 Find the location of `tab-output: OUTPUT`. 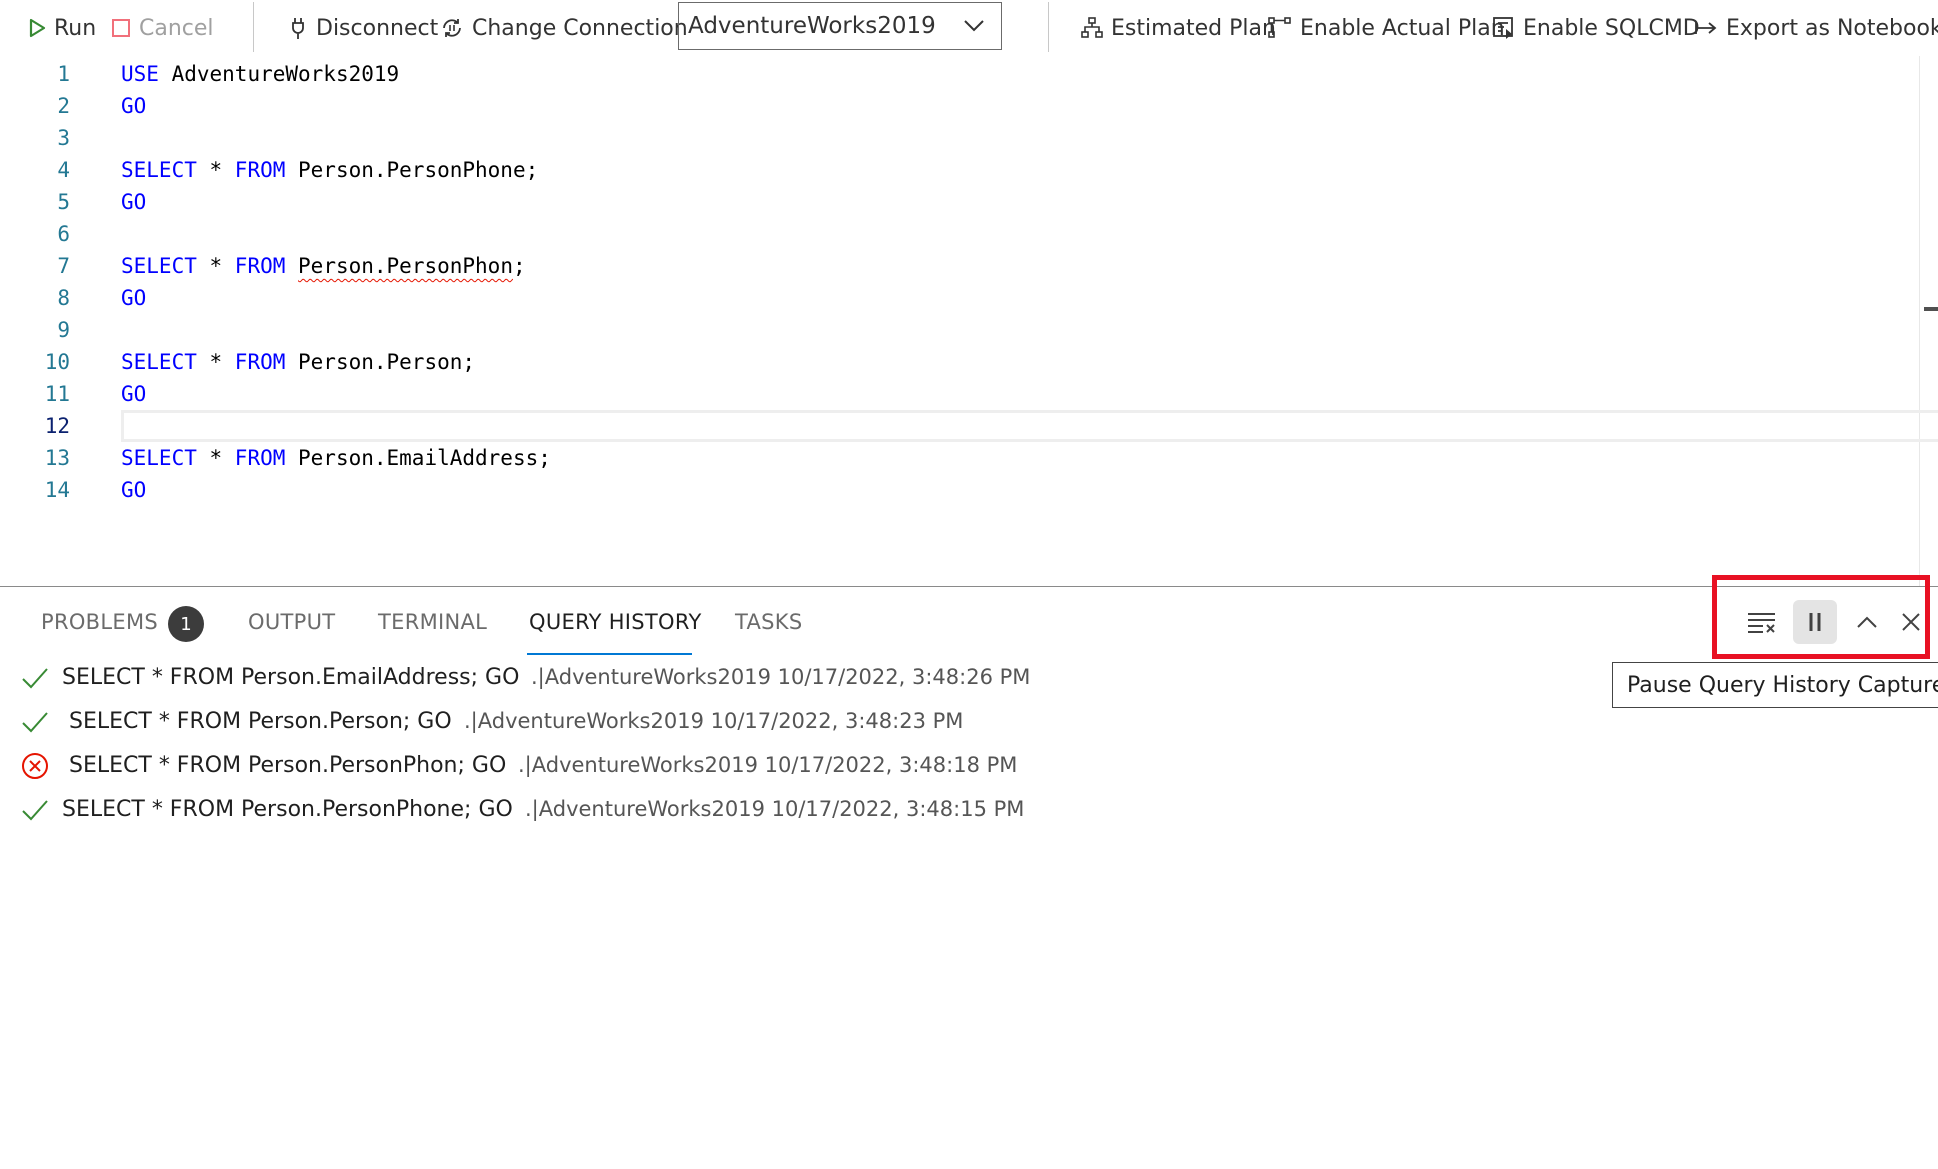

tab-output: OUTPUT is located at coordinates (291, 622).